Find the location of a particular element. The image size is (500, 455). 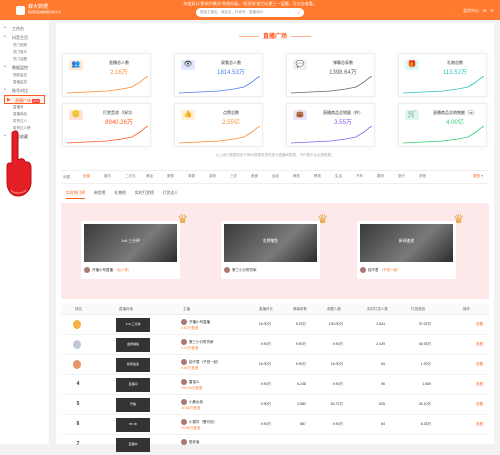

rank-number: 5 is located at coordinates (78, 404).